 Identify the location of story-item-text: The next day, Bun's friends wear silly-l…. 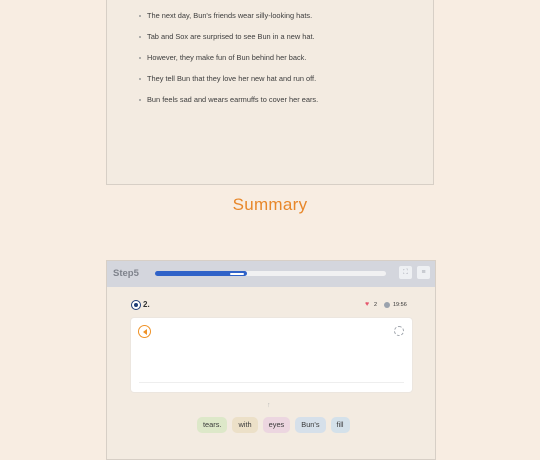
(230, 15).